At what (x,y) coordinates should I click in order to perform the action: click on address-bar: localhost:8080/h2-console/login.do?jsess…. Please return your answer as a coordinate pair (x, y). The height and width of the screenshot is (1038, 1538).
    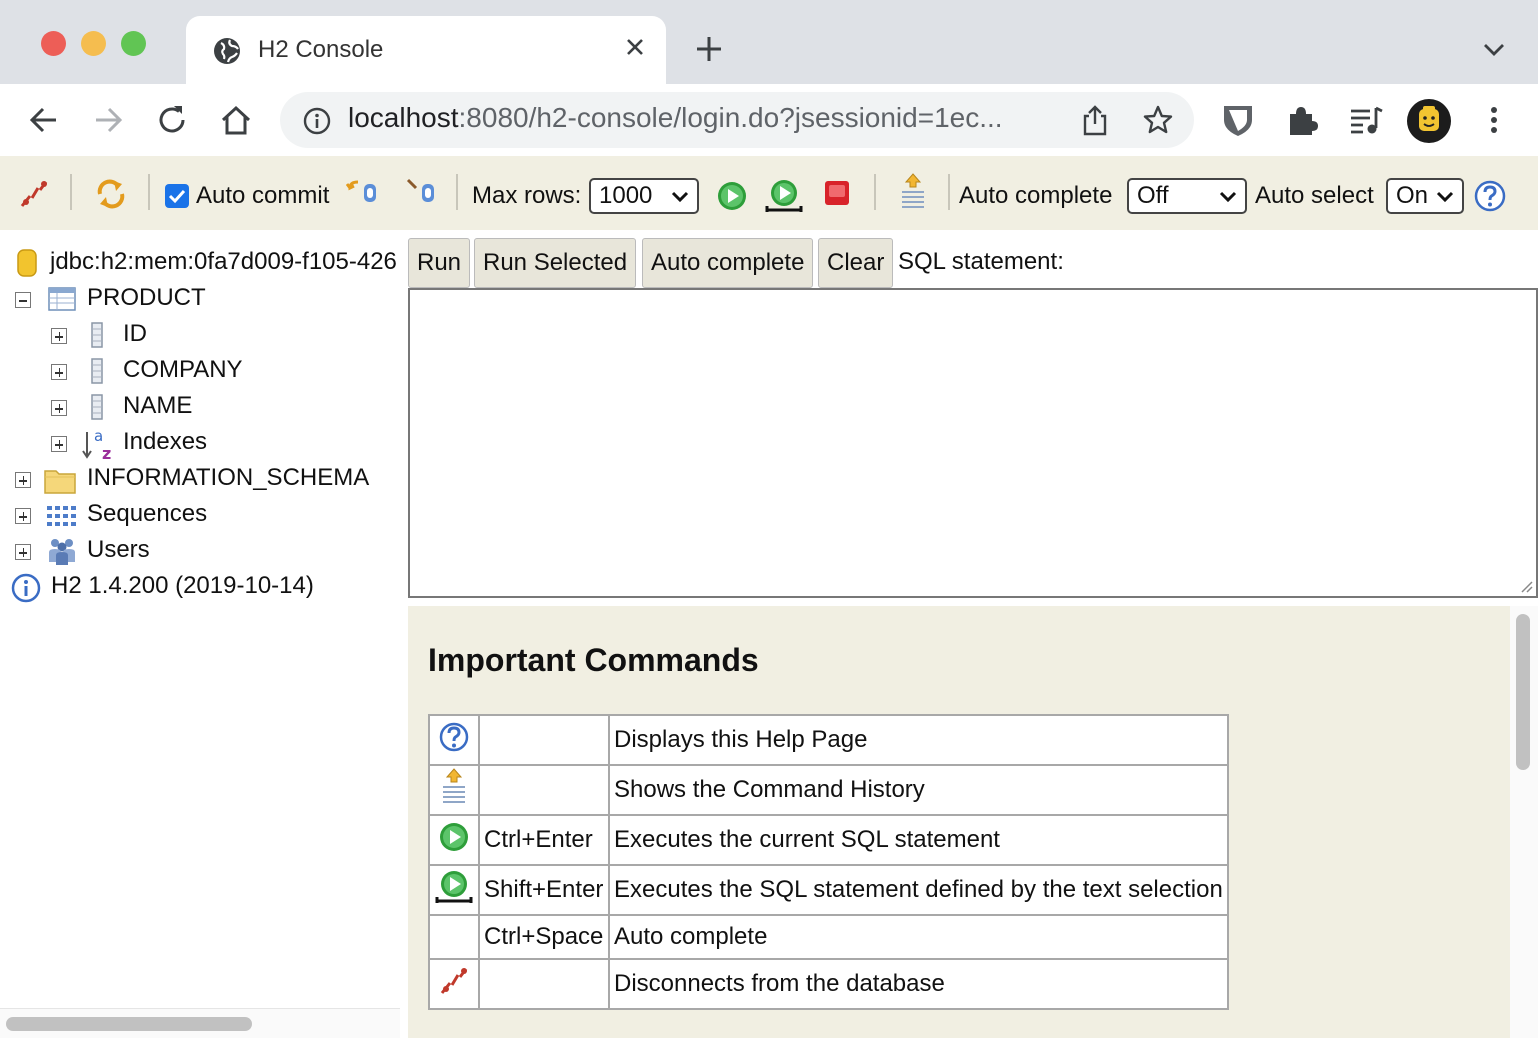
    Looking at the image, I should click on (737, 120).